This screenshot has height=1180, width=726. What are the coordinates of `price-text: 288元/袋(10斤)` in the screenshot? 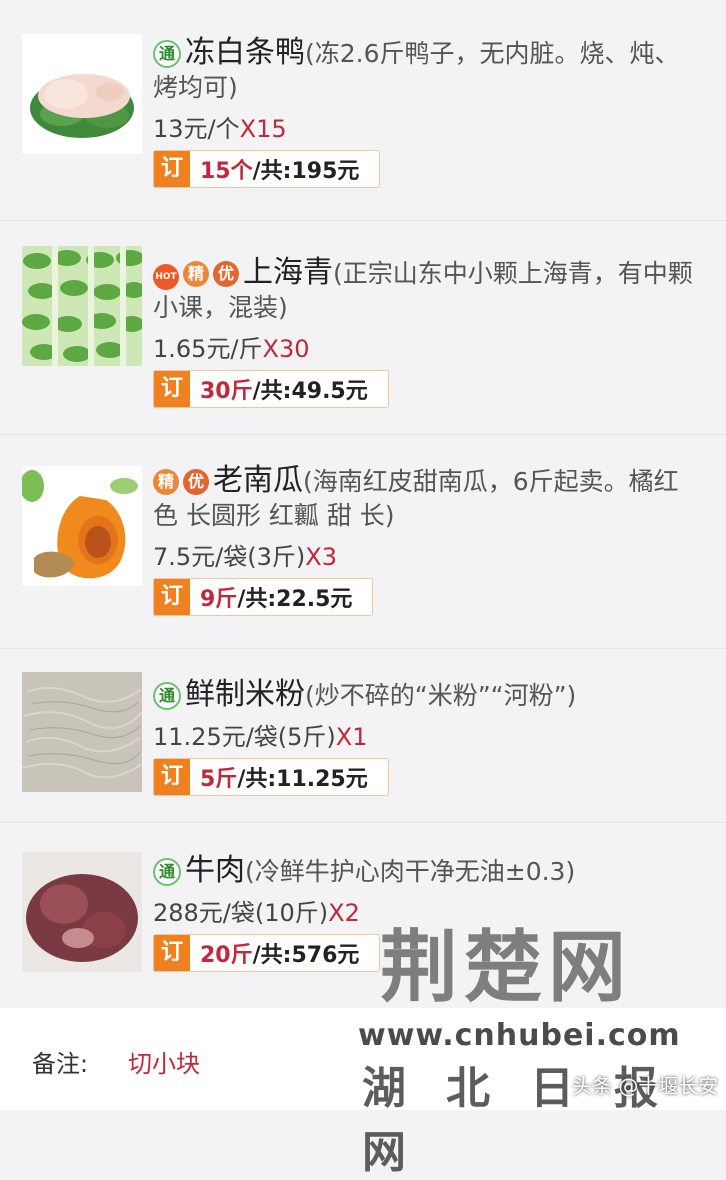 It's located at (241, 913).